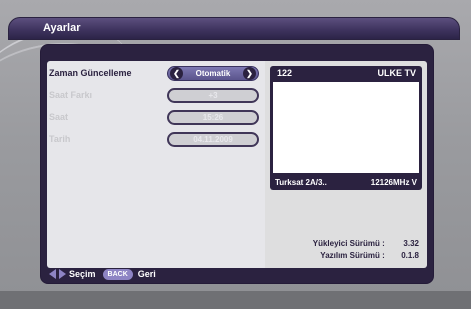 The height and width of the screenshot is (309, 471). I want to click on setting-row-time-offset: Saat Farkı +3, so click(155, 96).